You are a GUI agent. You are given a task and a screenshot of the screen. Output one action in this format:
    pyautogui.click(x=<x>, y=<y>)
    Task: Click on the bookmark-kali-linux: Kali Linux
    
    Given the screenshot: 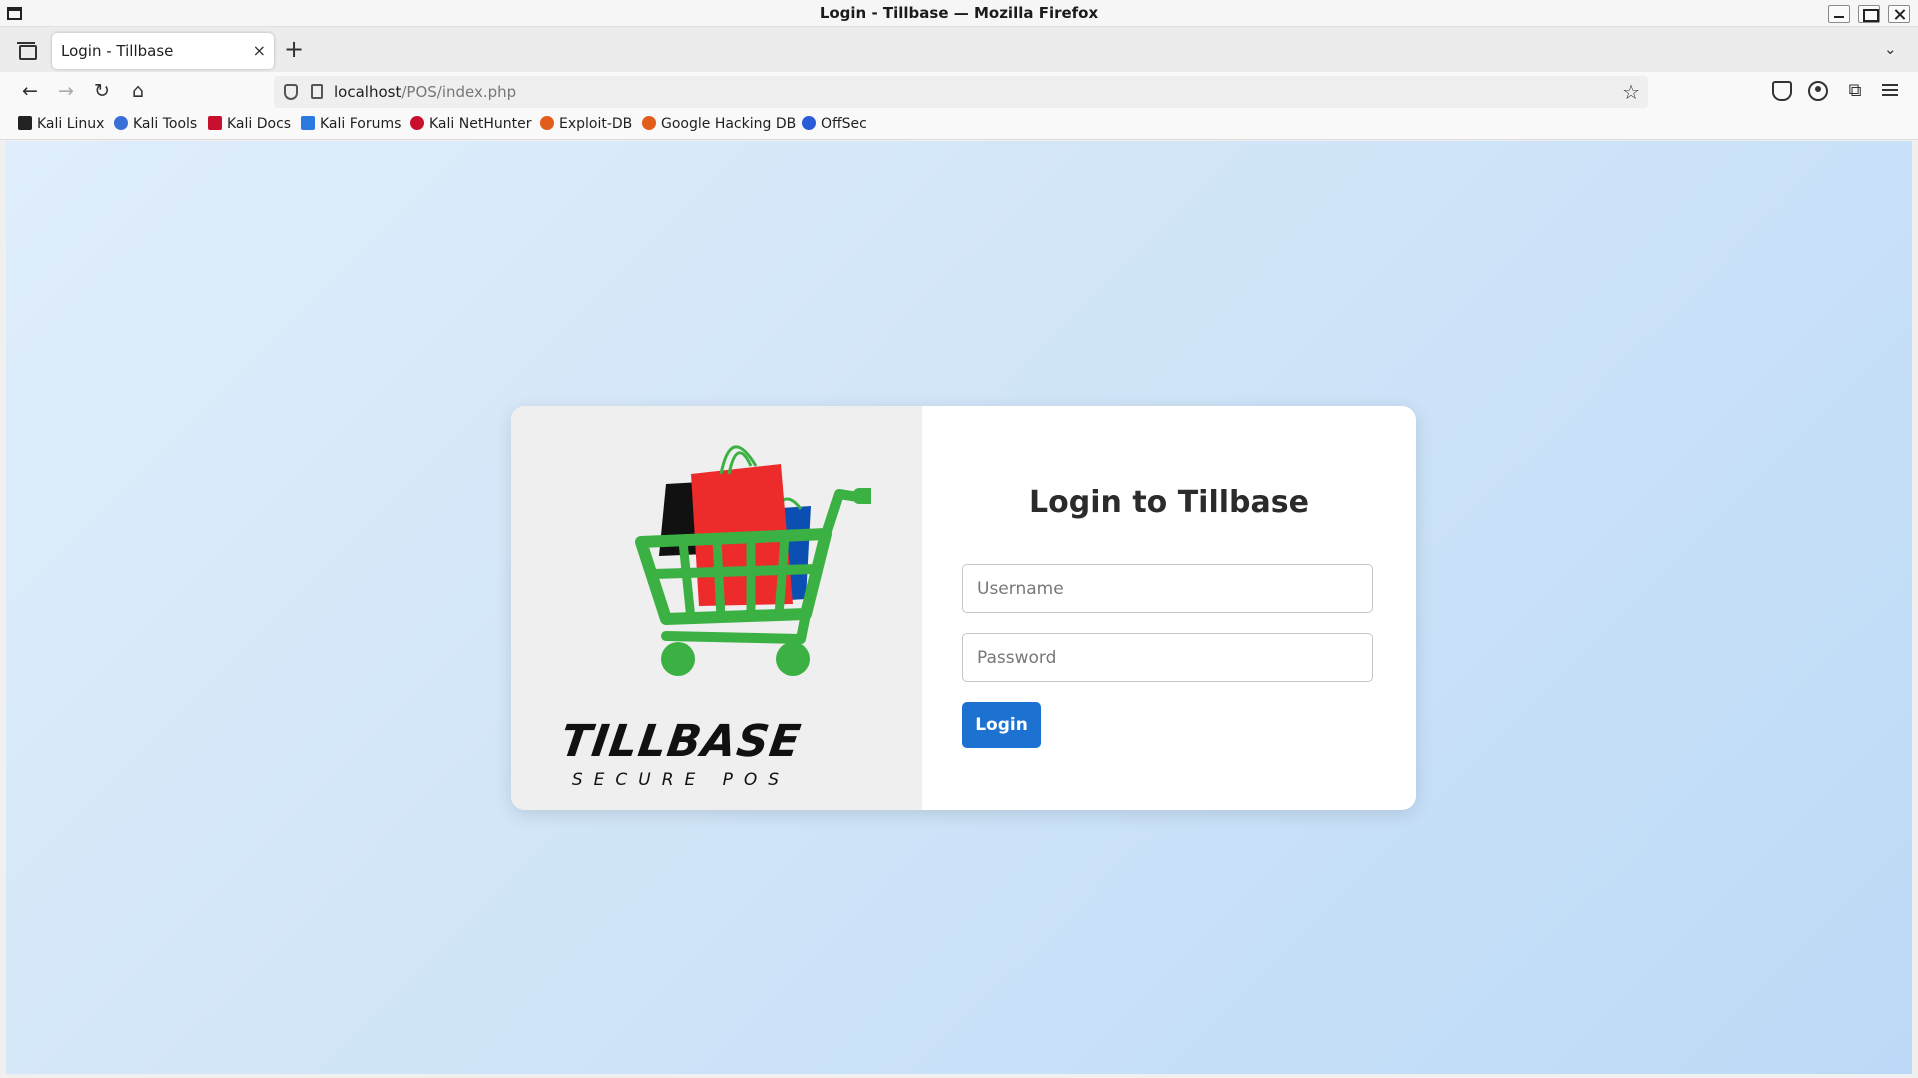 What is the action you would take?
    pyautogui.click(x=61, y=124)
    